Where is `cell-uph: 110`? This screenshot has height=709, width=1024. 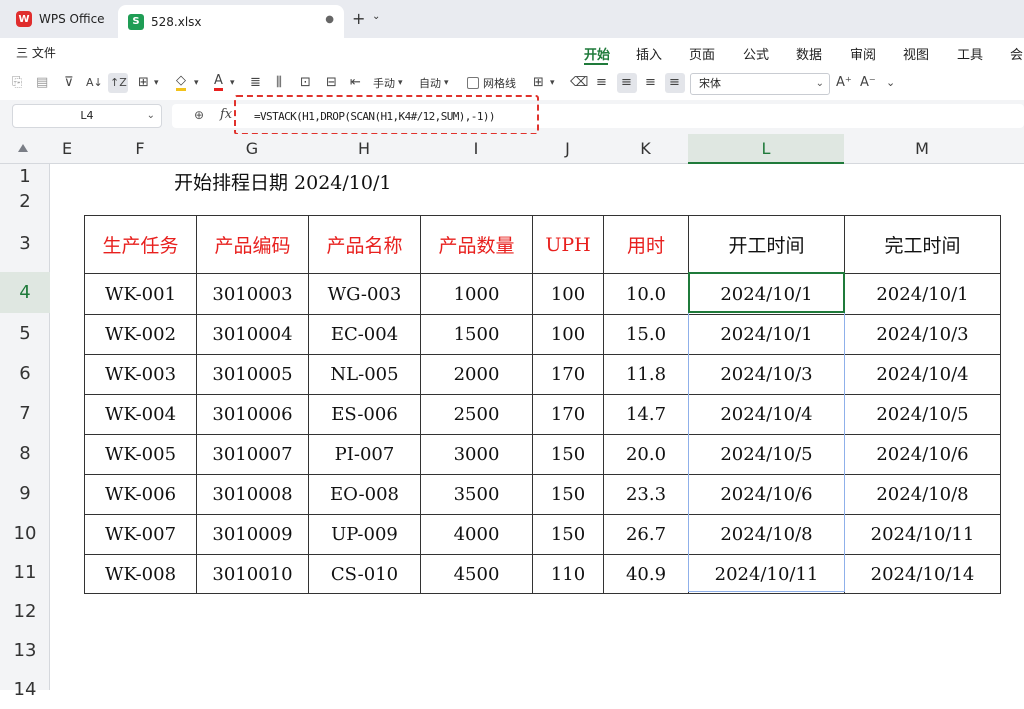 cell-uph: 110 is located at coordinates (568, 574).